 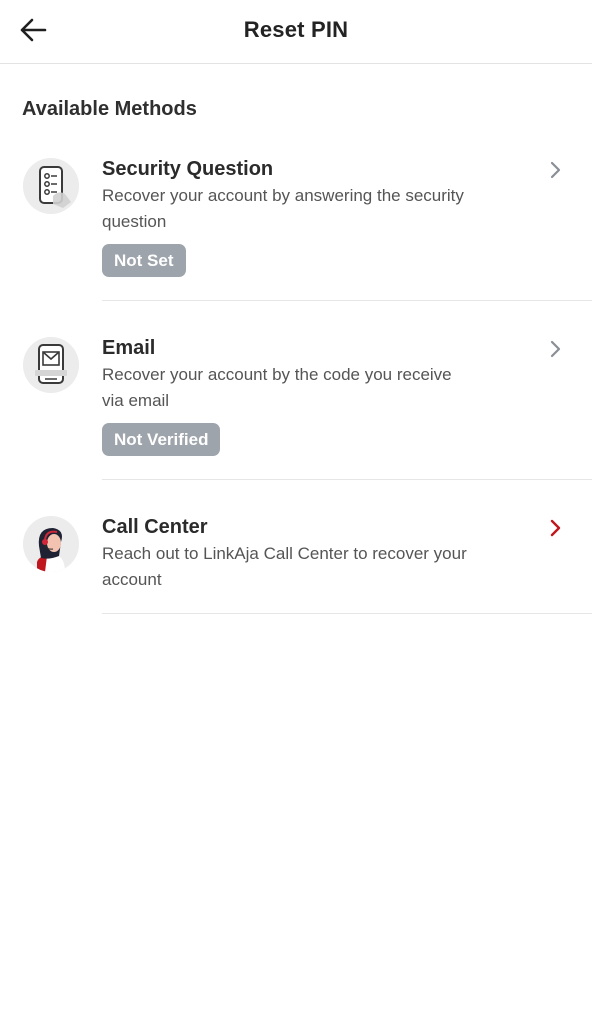 I want to click on section-title: Available Methods, so click(x=109, y=109).